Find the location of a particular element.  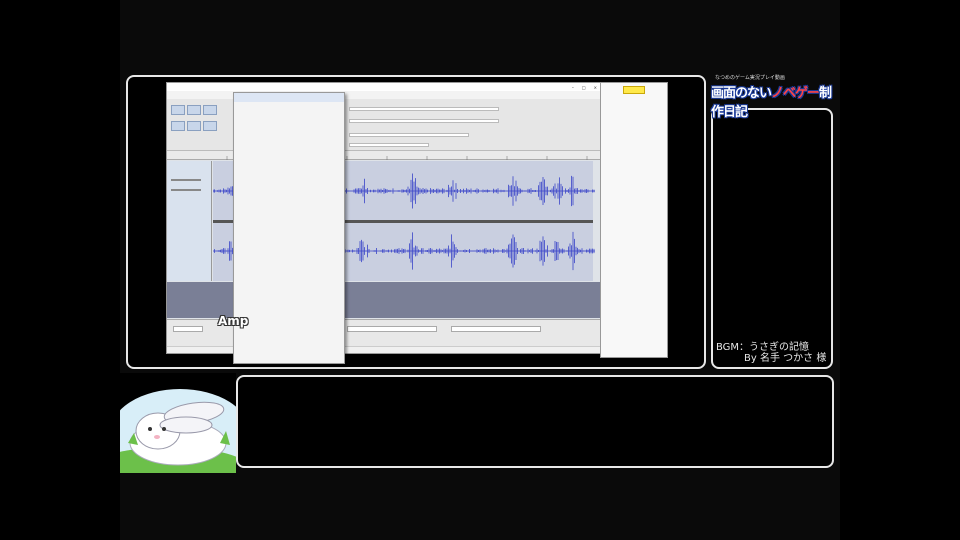

gain-slider is located at coordinates (186, 180).